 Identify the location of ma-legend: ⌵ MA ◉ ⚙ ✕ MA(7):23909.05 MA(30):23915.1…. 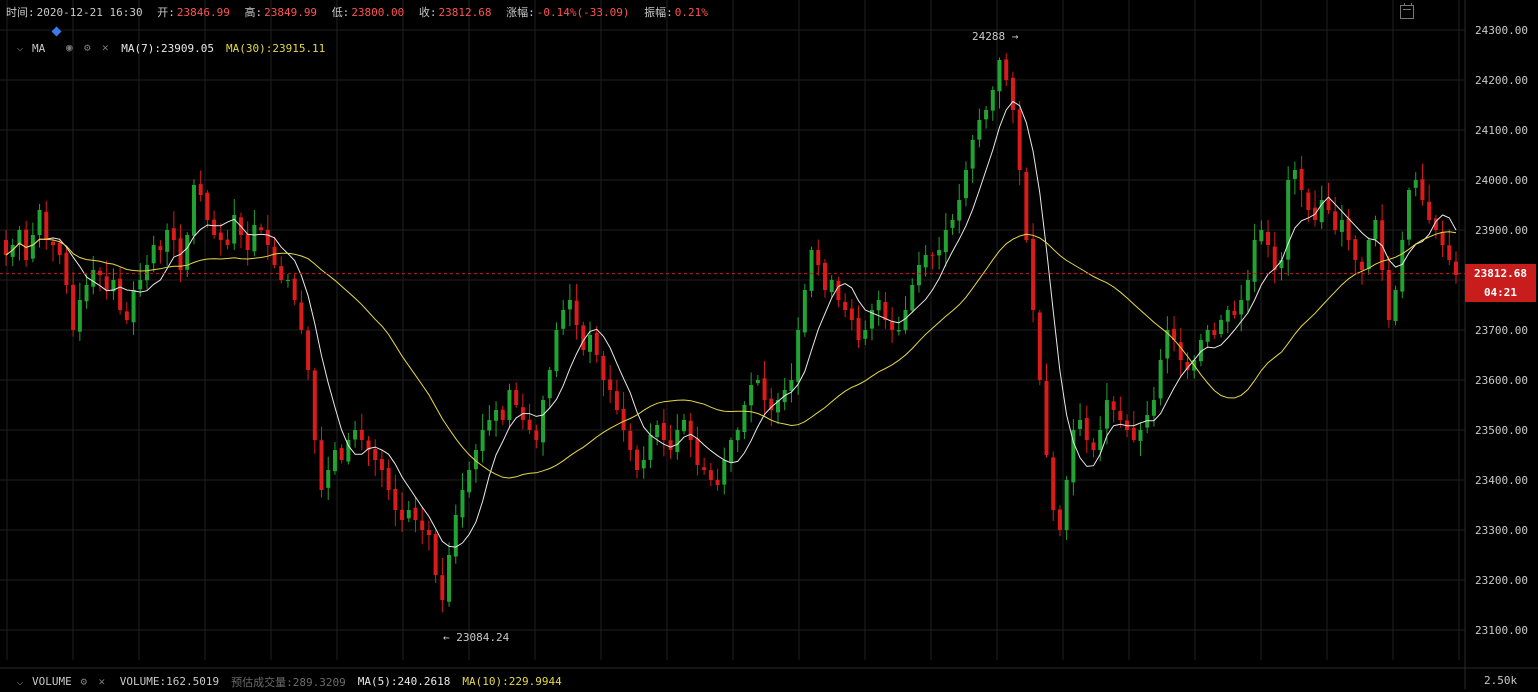
(170, 48).